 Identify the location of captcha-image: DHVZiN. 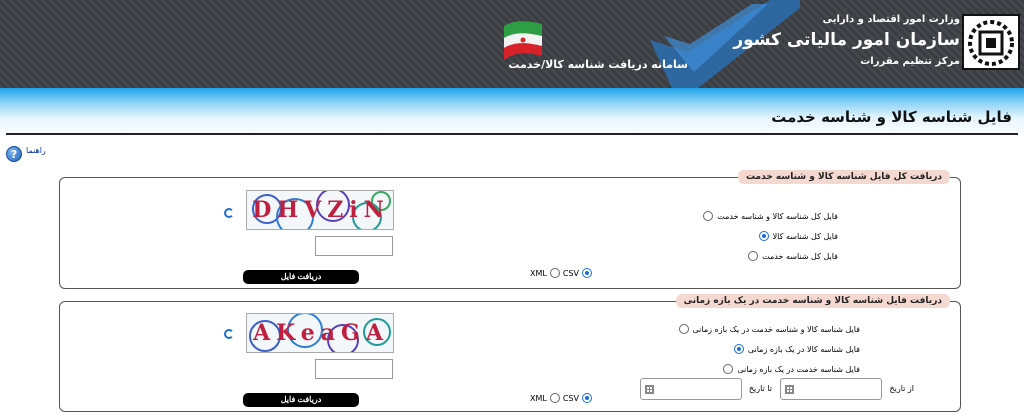
(320, 210).